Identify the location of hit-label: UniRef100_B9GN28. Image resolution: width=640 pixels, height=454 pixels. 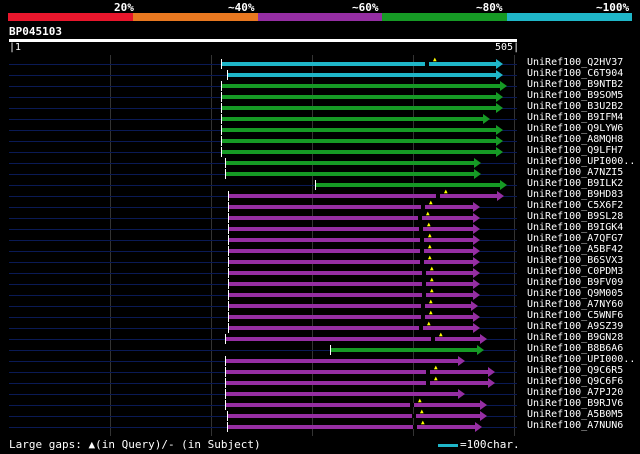
(575, 337).